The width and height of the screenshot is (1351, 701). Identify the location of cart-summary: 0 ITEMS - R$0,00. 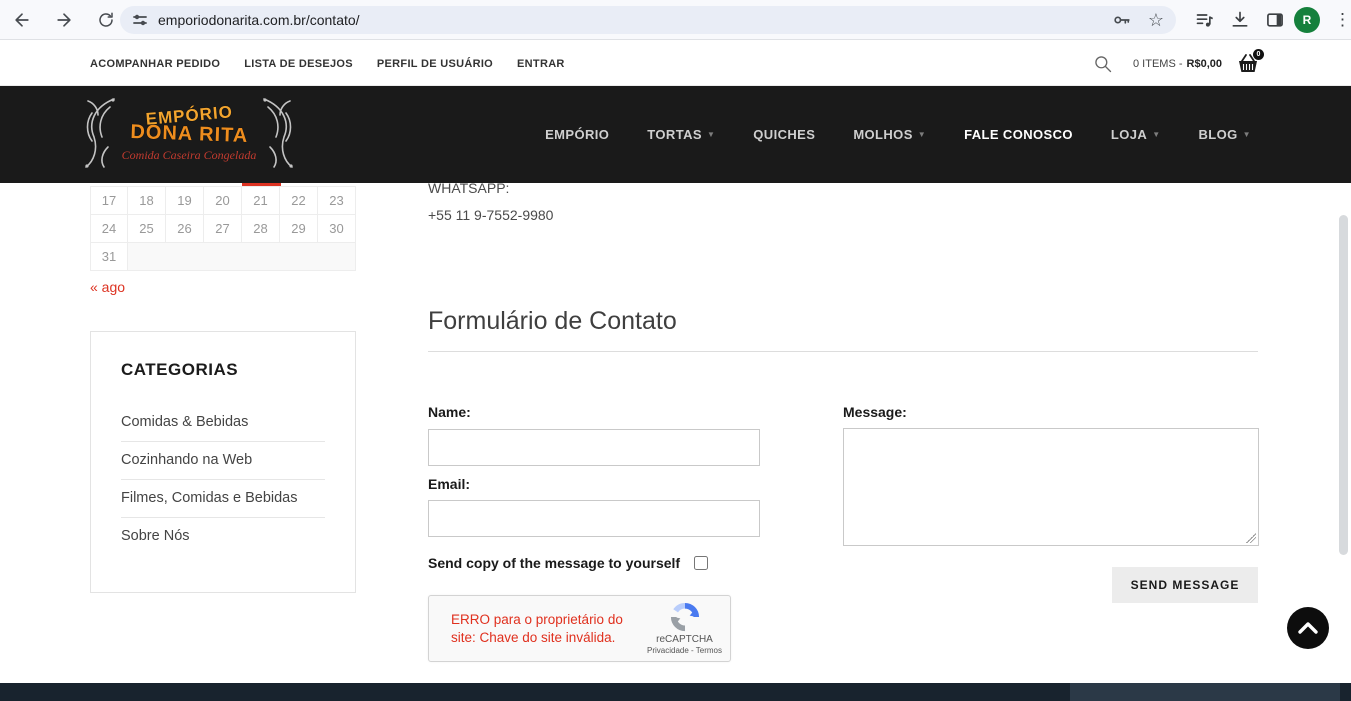
(1177, 63).